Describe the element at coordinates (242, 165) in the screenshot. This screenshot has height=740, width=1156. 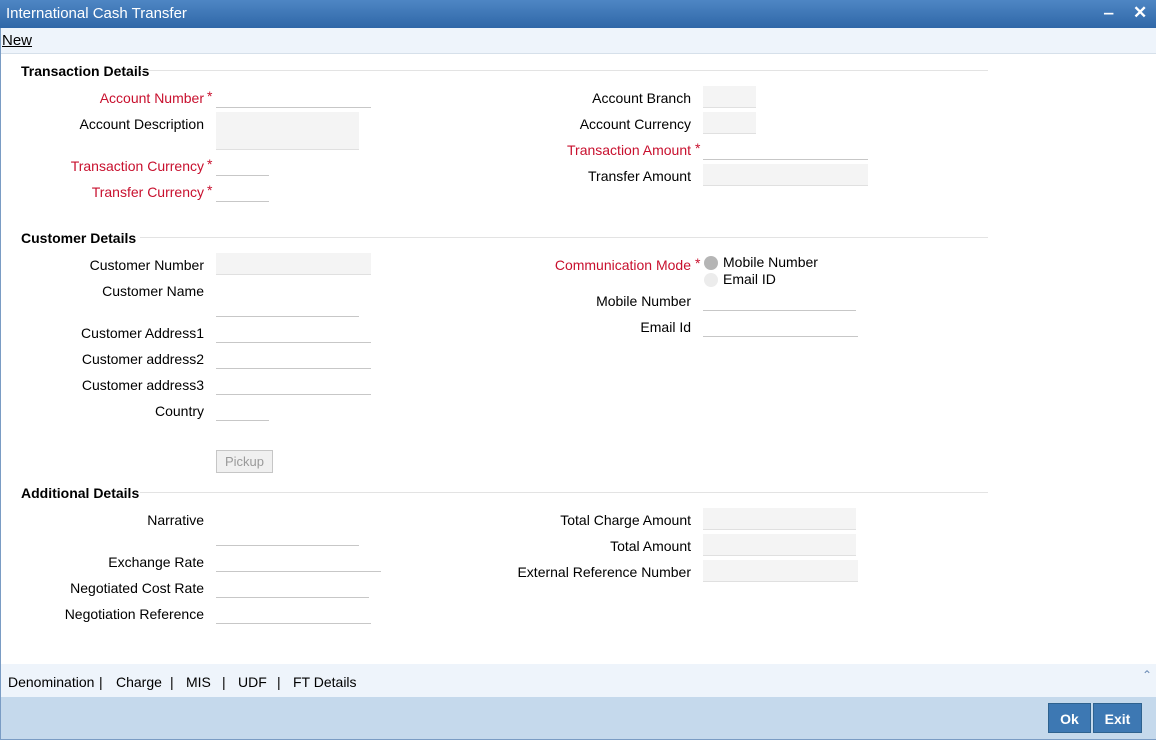
I see `transaction-currency-input` at that location.